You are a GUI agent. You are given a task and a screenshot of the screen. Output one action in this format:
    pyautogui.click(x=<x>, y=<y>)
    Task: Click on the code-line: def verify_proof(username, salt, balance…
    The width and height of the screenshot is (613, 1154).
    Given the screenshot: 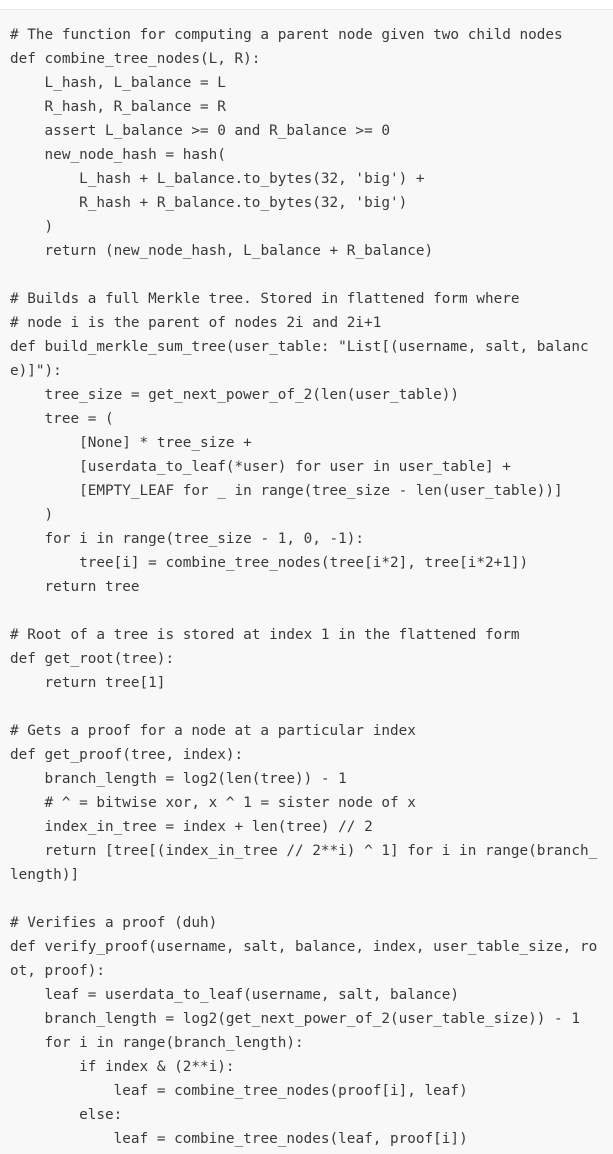 What is the action you would take?
    pyautogui.click(x=304, y=959)
    